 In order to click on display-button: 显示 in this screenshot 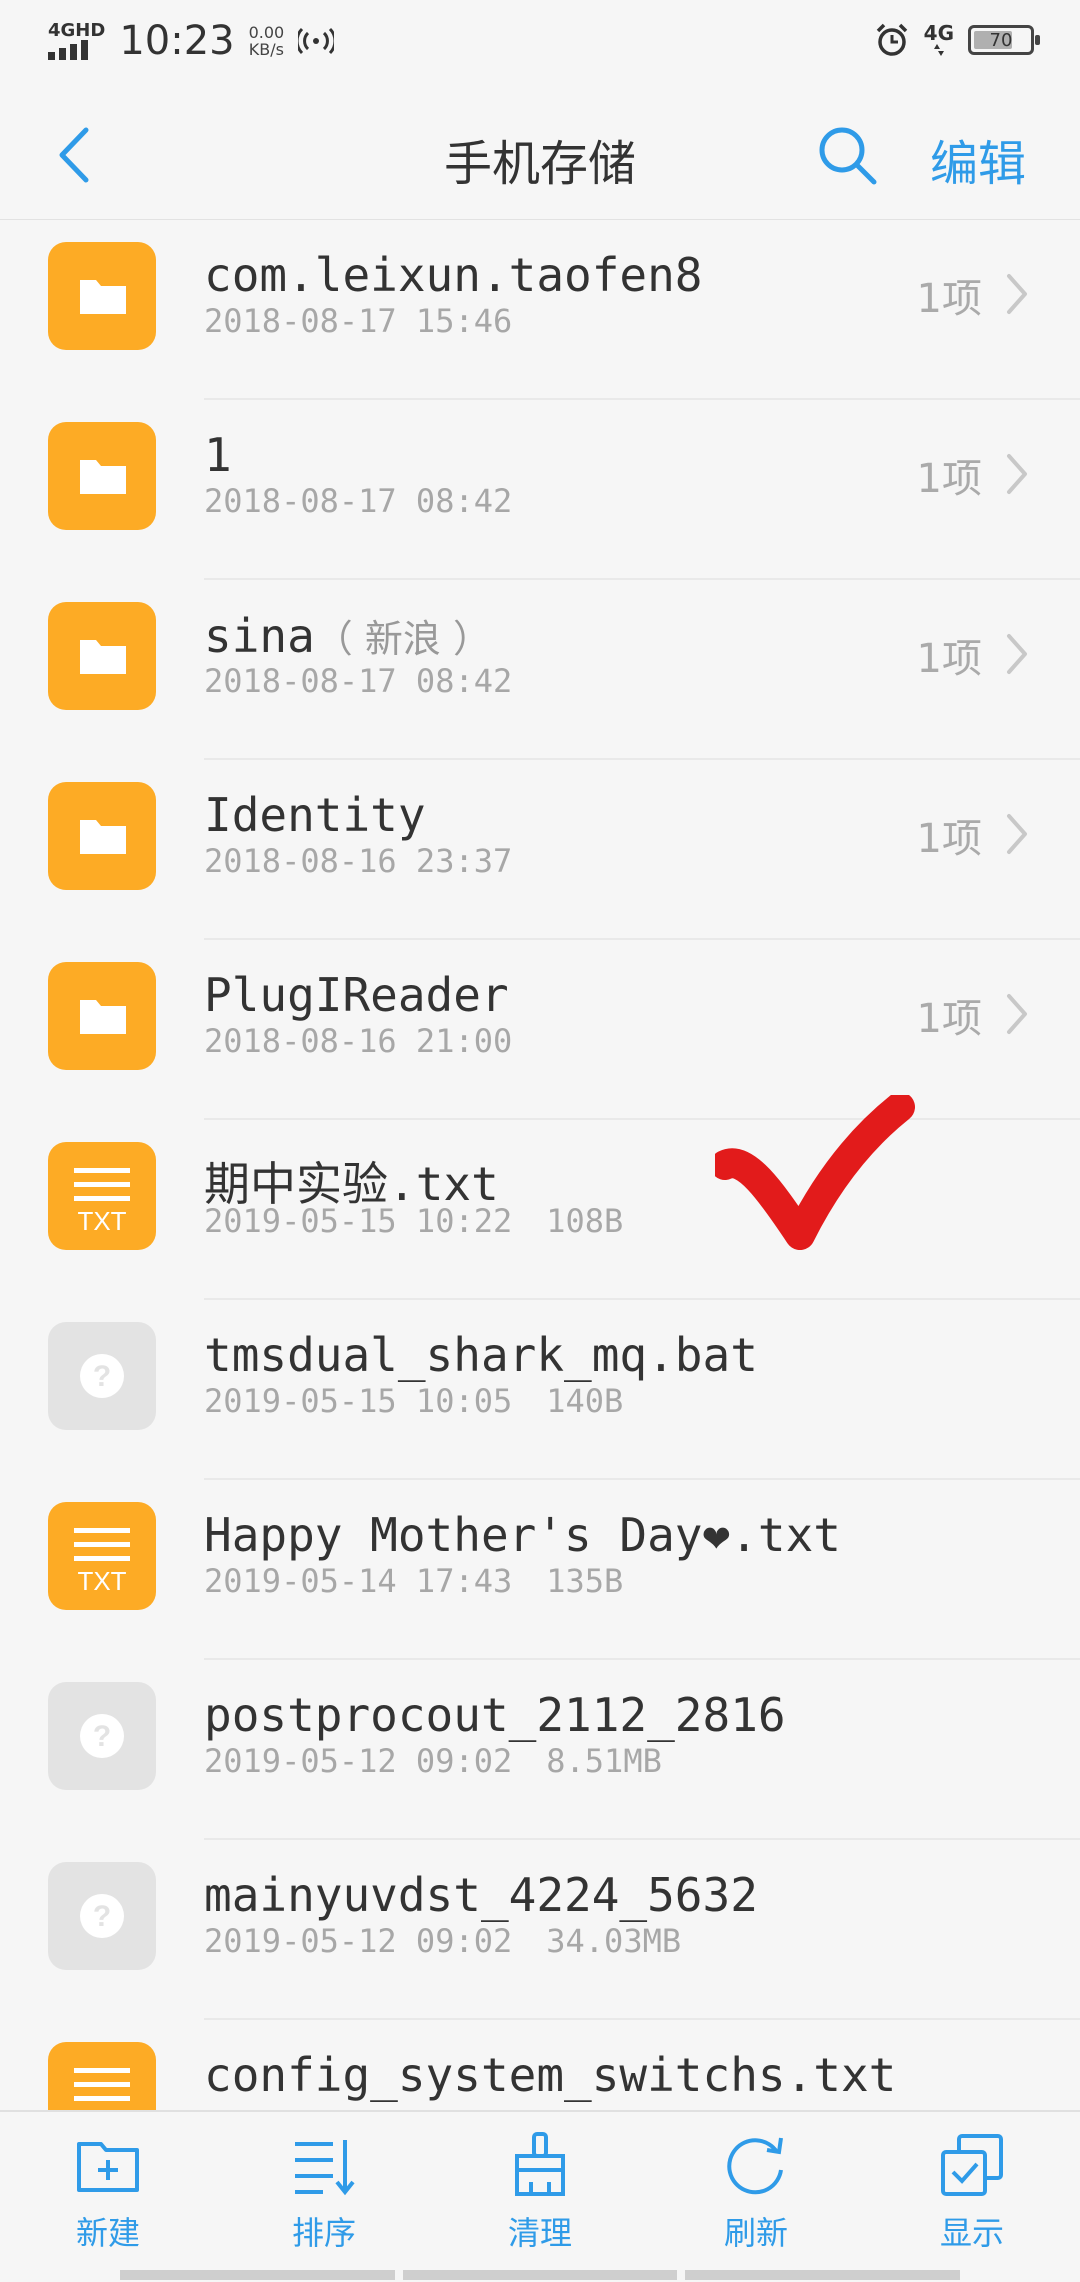, I will do `click(972, 2200)`.